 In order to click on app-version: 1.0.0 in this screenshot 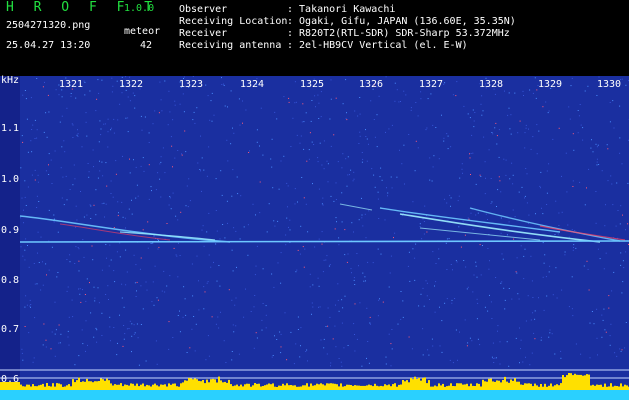, I will do `click(139, 8)`.